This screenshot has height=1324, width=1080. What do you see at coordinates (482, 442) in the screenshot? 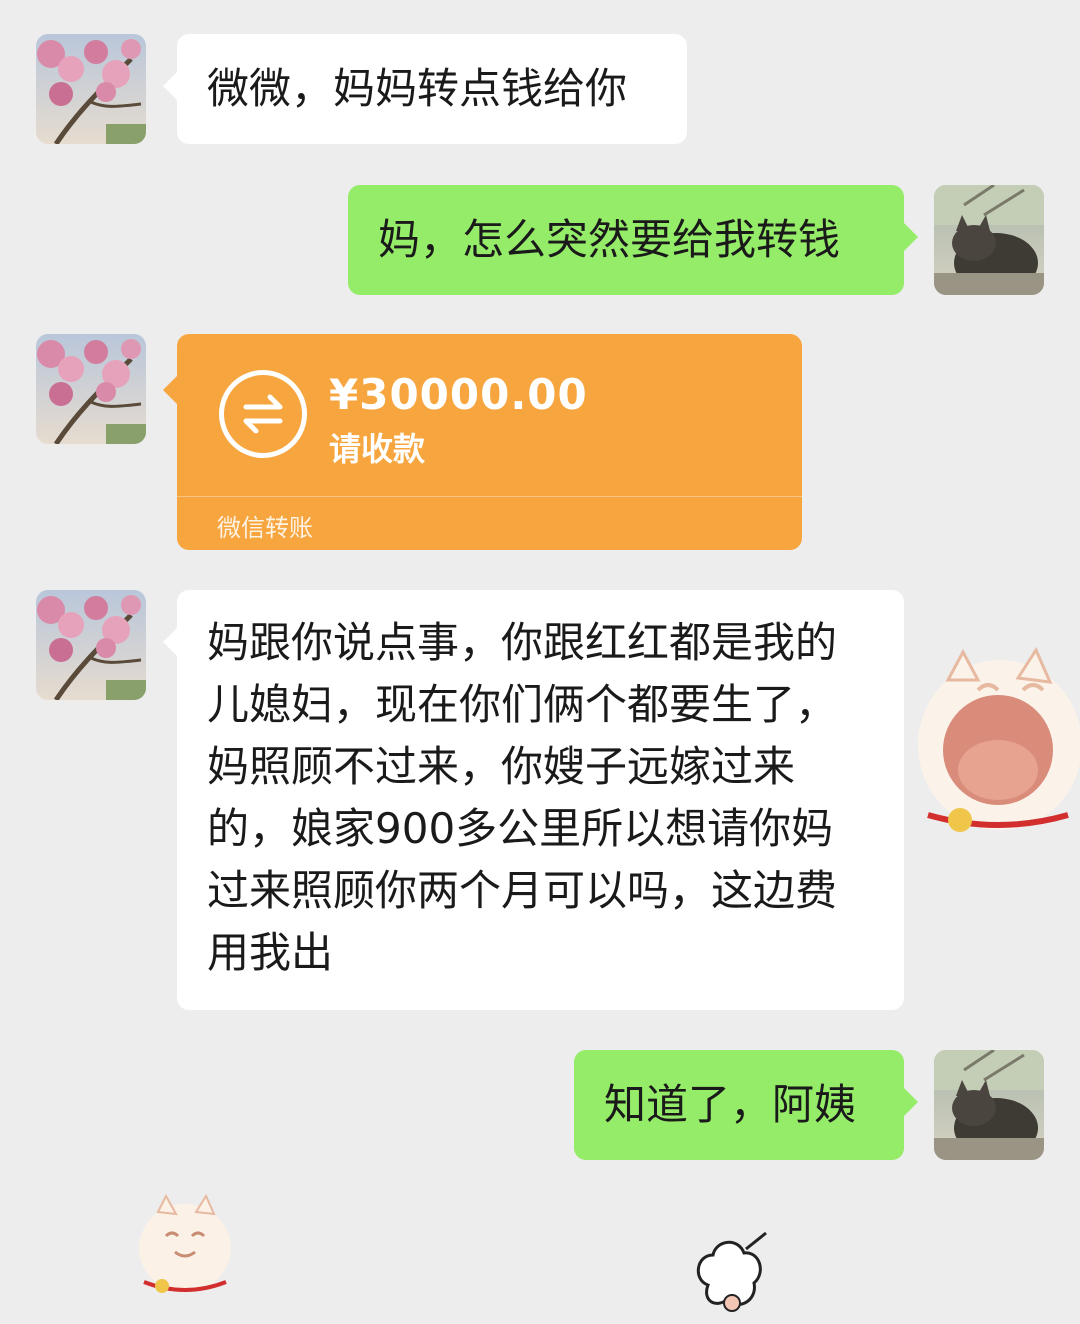
I see `transfer-card: ¥30000.00 请收款 微信转账` at bounding box center [482, 442].